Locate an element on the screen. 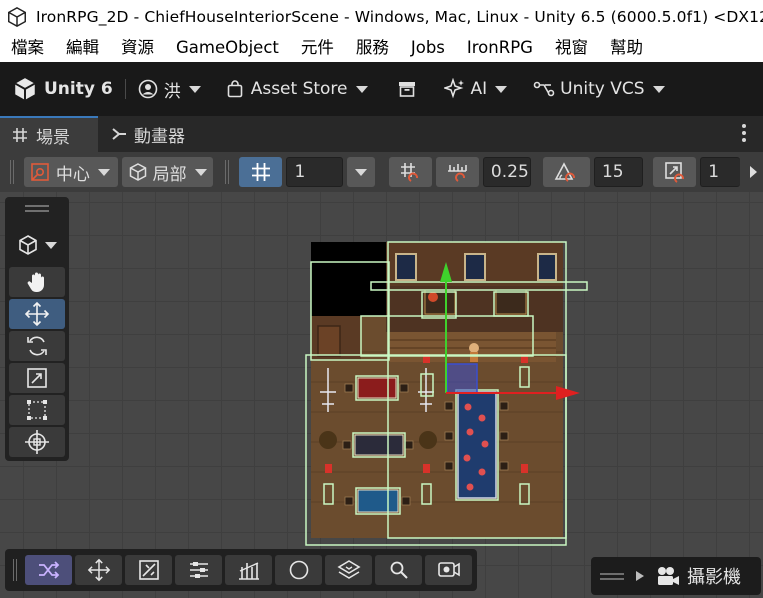 The image size is (763, 598). grid-snap-icon is located at coordinates (410, 172).